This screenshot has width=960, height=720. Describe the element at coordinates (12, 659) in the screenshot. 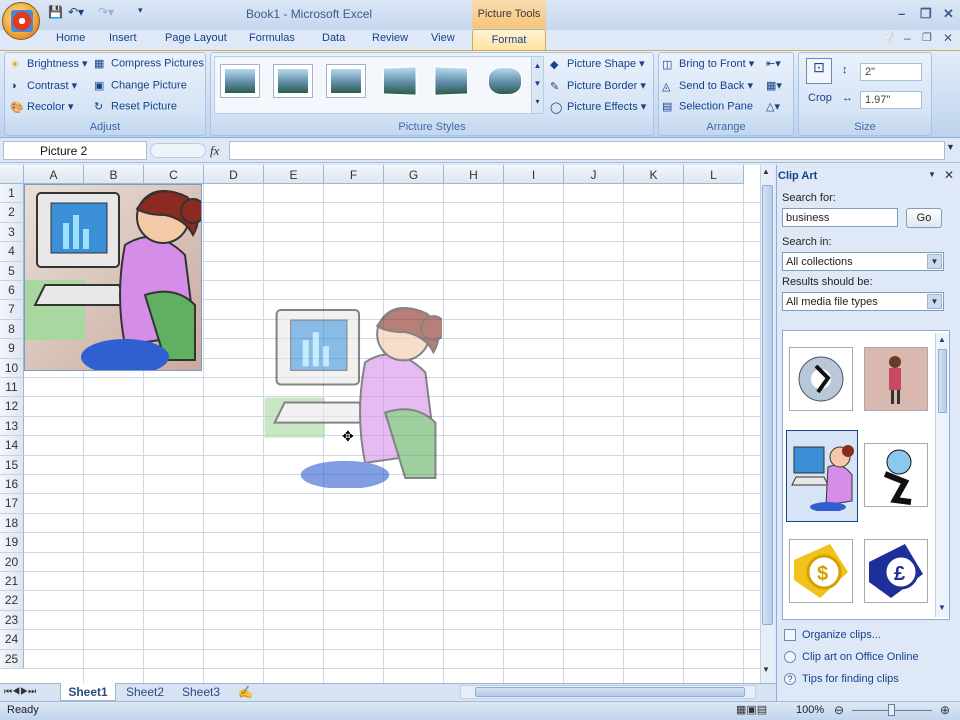

I see `row-header: 25` at that location.